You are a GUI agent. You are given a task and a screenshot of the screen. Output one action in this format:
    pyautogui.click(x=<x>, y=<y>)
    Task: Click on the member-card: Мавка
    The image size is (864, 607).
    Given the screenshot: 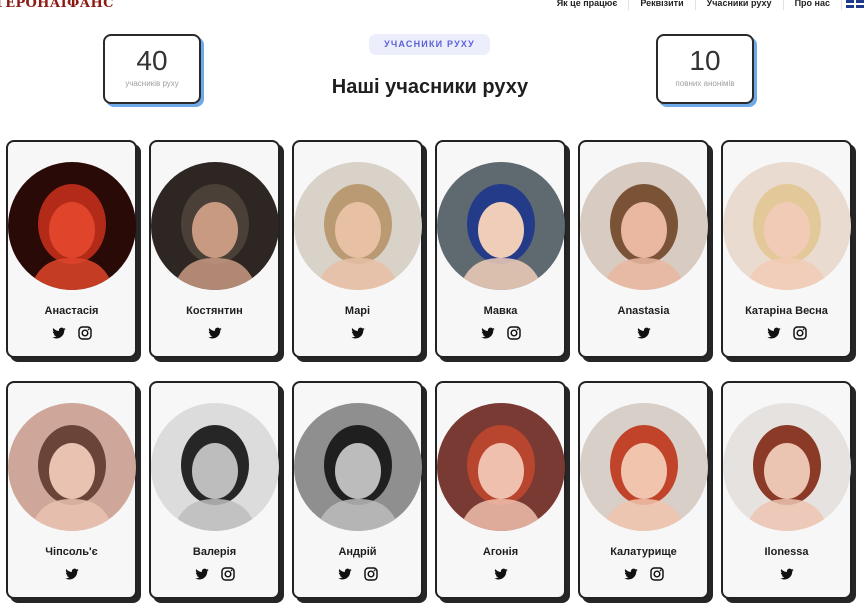 What is the action you would take?
    pyautogui.click(x=500, y=249)
    